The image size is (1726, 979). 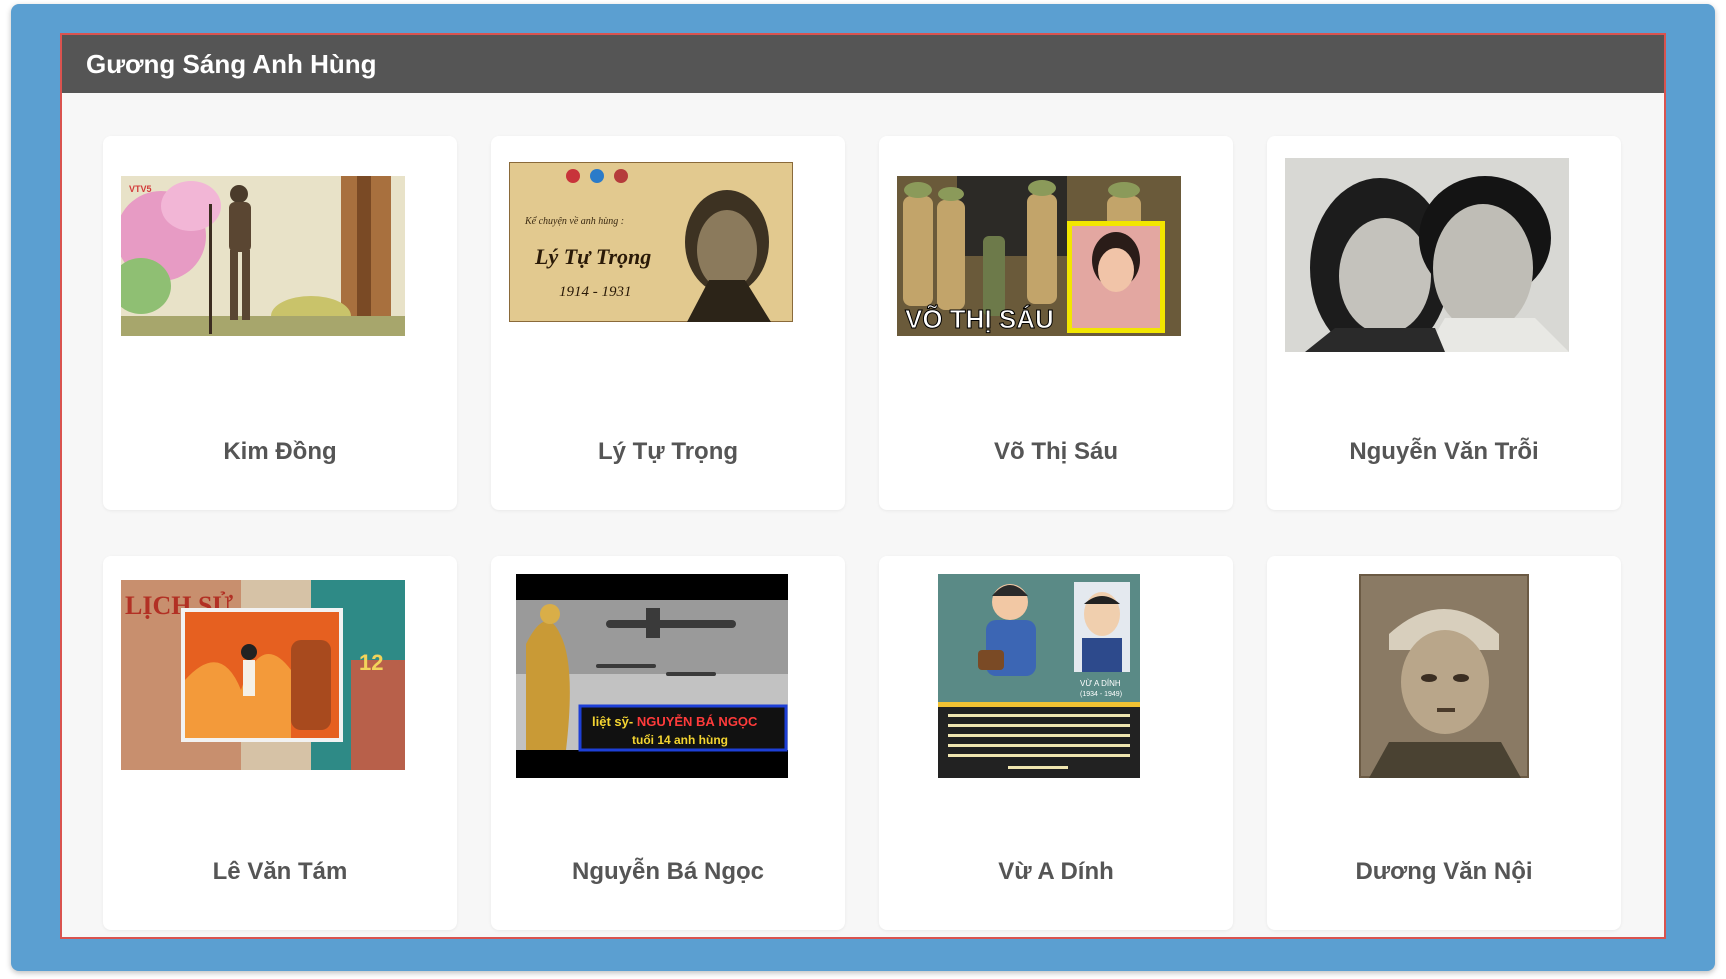 I want to click on hero-name-nguyen-van-troi: Nguyễn Văn Trỗi, so click(x=1444, y=452).